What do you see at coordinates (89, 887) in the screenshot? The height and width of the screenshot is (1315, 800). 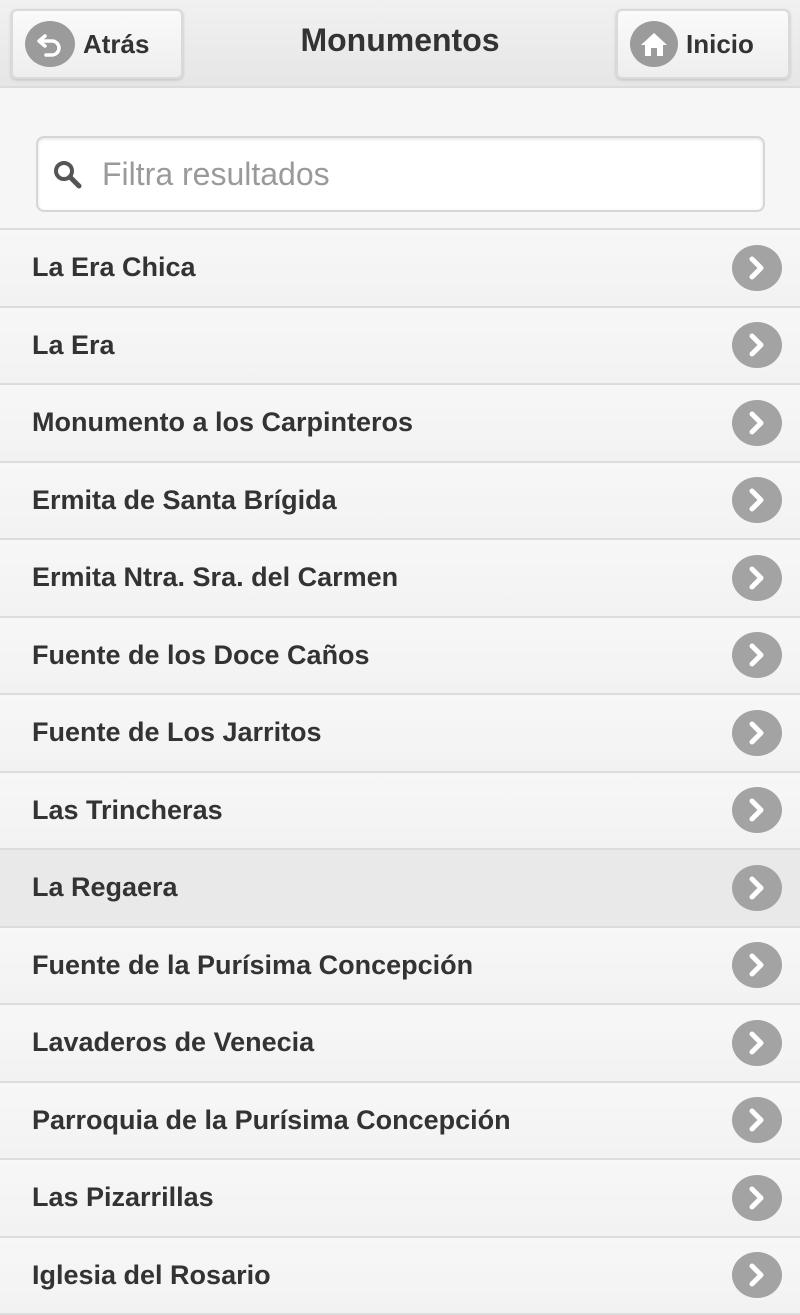 I see `list-item-label: La Regaera` at bounding box center [89, 887].